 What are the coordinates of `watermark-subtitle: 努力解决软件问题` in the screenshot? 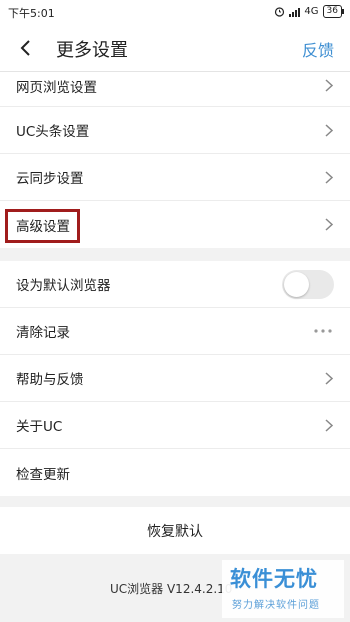 It's located at (276, 605).